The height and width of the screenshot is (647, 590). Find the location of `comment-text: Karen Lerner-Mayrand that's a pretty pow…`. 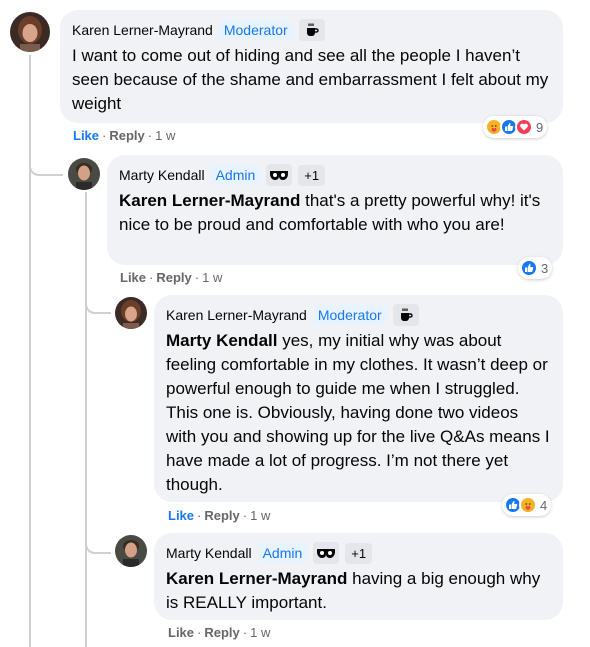

comment-text: Karen Lerner-Mayrand that's a pretty pow… is located at coordinates (335, 213).